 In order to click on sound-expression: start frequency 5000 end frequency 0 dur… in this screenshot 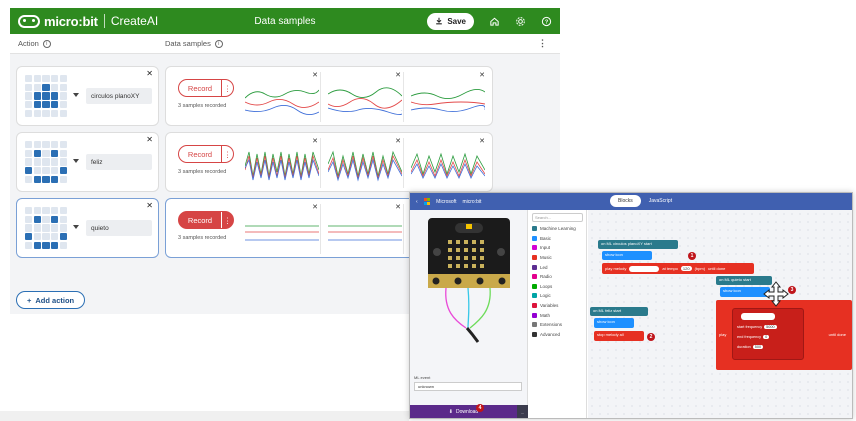, I will do `click(768, 334)`.